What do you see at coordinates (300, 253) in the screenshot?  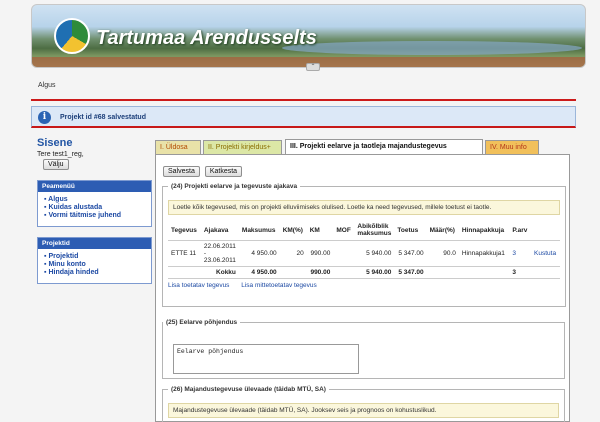 I see `cell-km-pct: 20` at bounding box center [300, 253].